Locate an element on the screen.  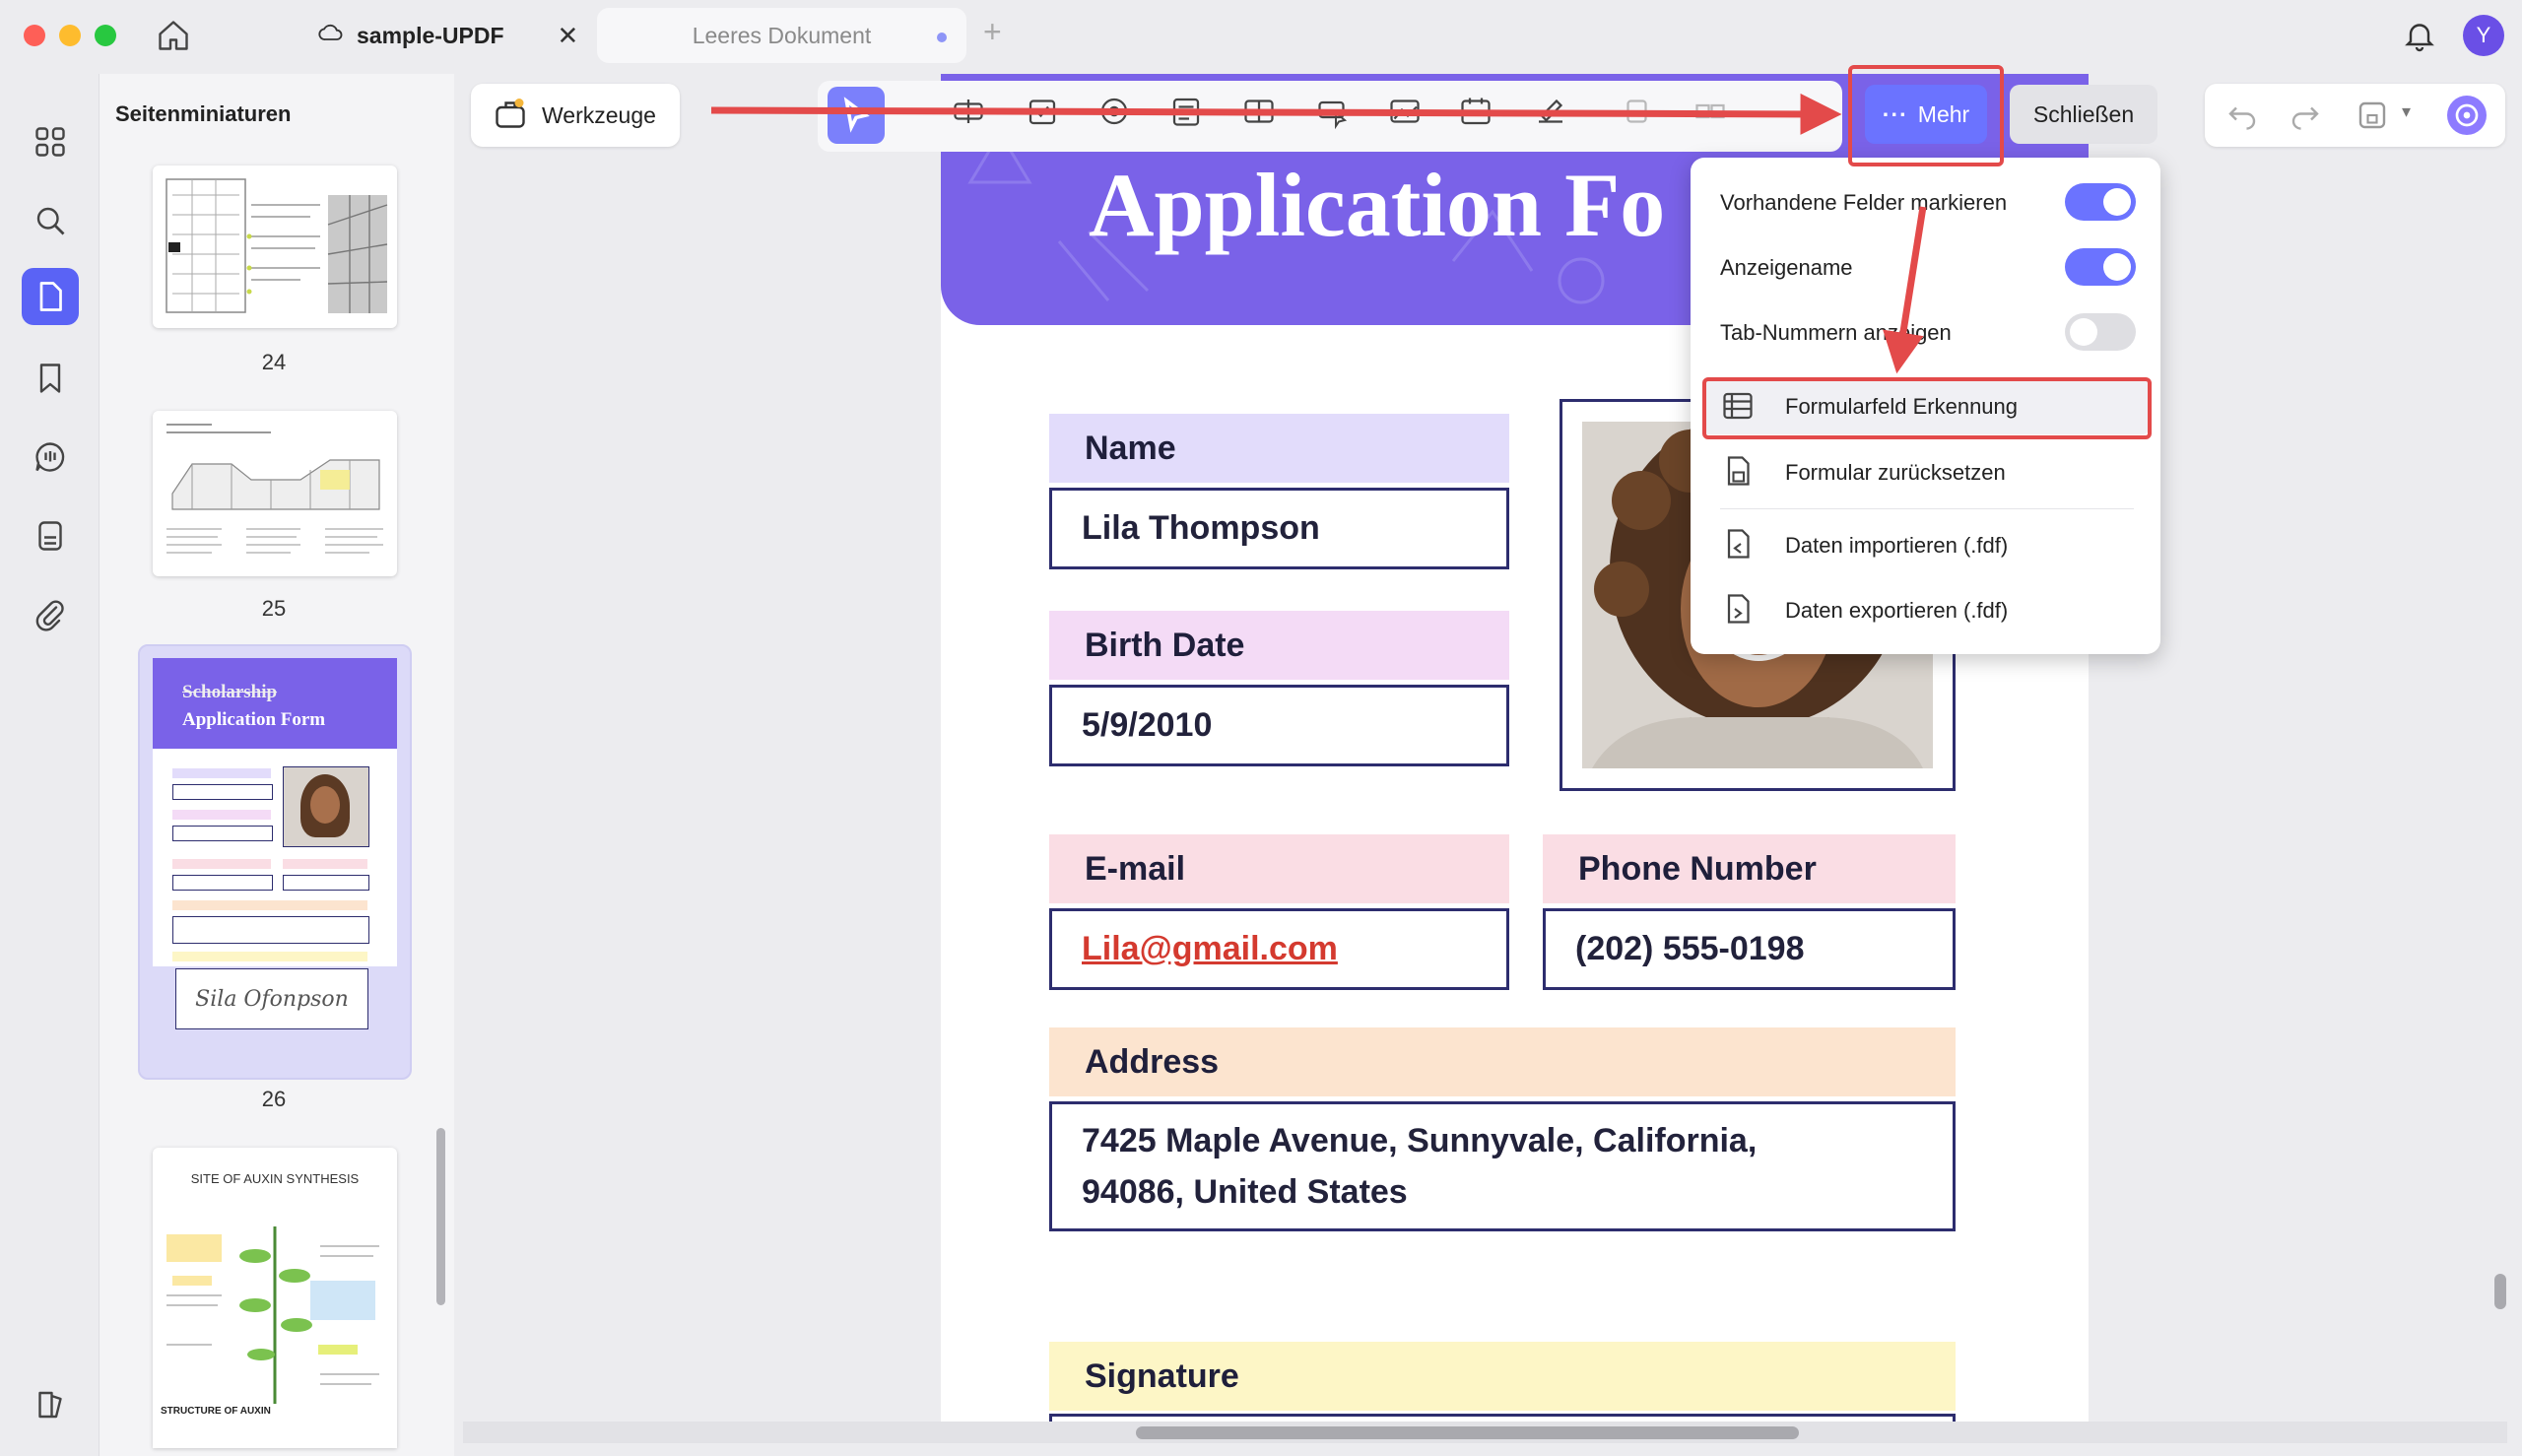
annotation-arrows is located at coordinates (1318, 233).